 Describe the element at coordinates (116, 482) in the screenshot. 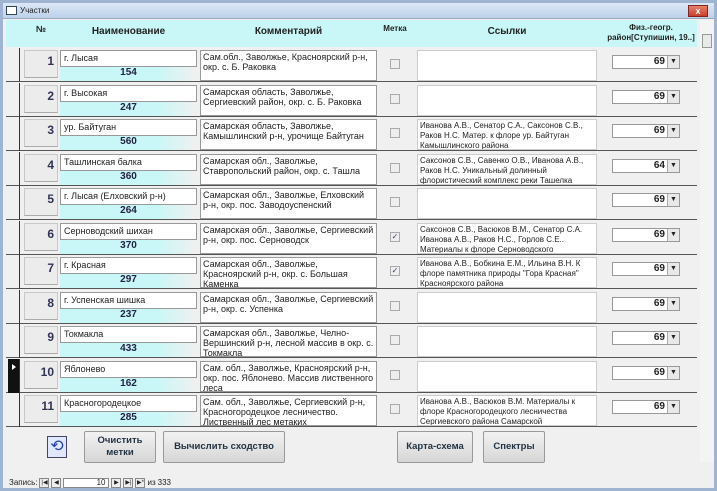

I see `next-record-button: ▶` at that location.